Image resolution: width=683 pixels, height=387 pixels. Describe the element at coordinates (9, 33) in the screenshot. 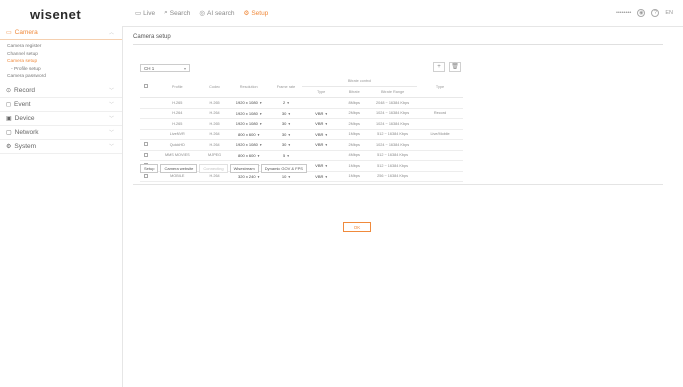

I see `camera-icon: ▭` at that location.